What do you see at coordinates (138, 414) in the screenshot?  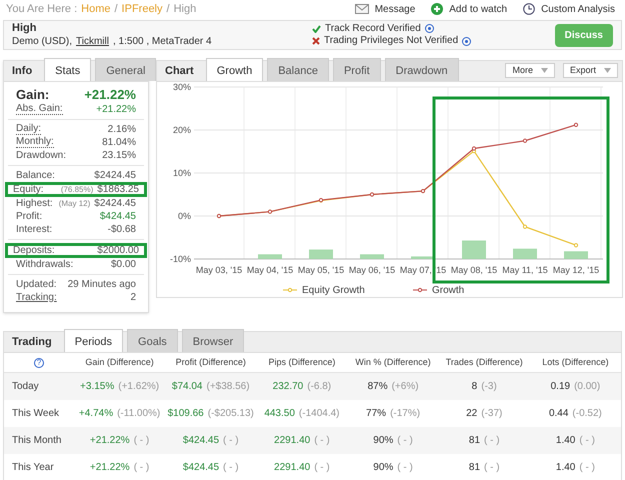 I see `cell-difference: (-11.00%)` at bounding box center [138, 414].